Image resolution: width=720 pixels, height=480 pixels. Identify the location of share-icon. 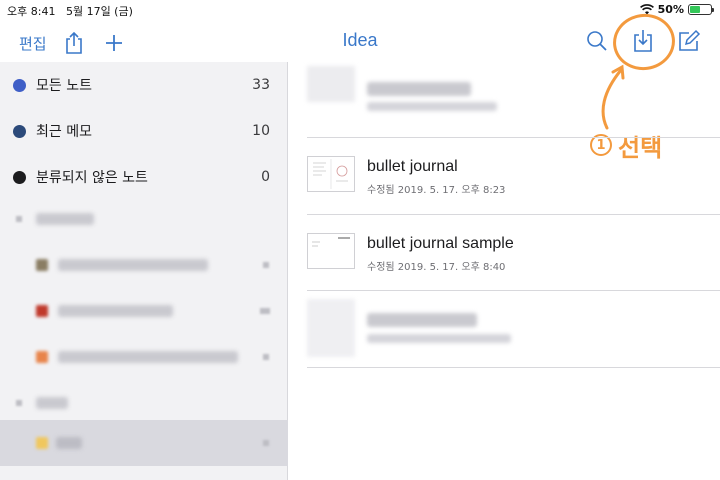
(74, 43).